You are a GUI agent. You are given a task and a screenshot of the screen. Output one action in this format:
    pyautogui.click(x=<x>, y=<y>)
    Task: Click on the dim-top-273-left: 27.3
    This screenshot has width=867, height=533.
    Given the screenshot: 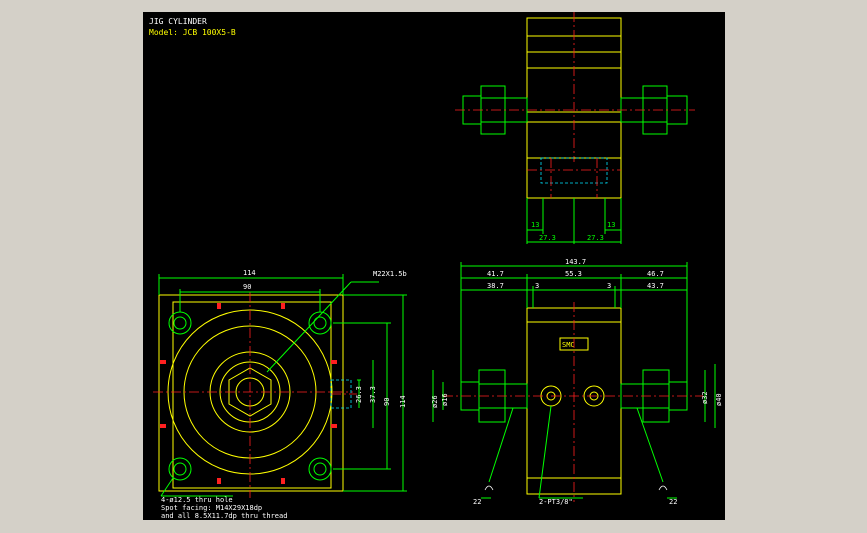 What is the action you would take?
    pyautogui.click(x=547, y=238)
    